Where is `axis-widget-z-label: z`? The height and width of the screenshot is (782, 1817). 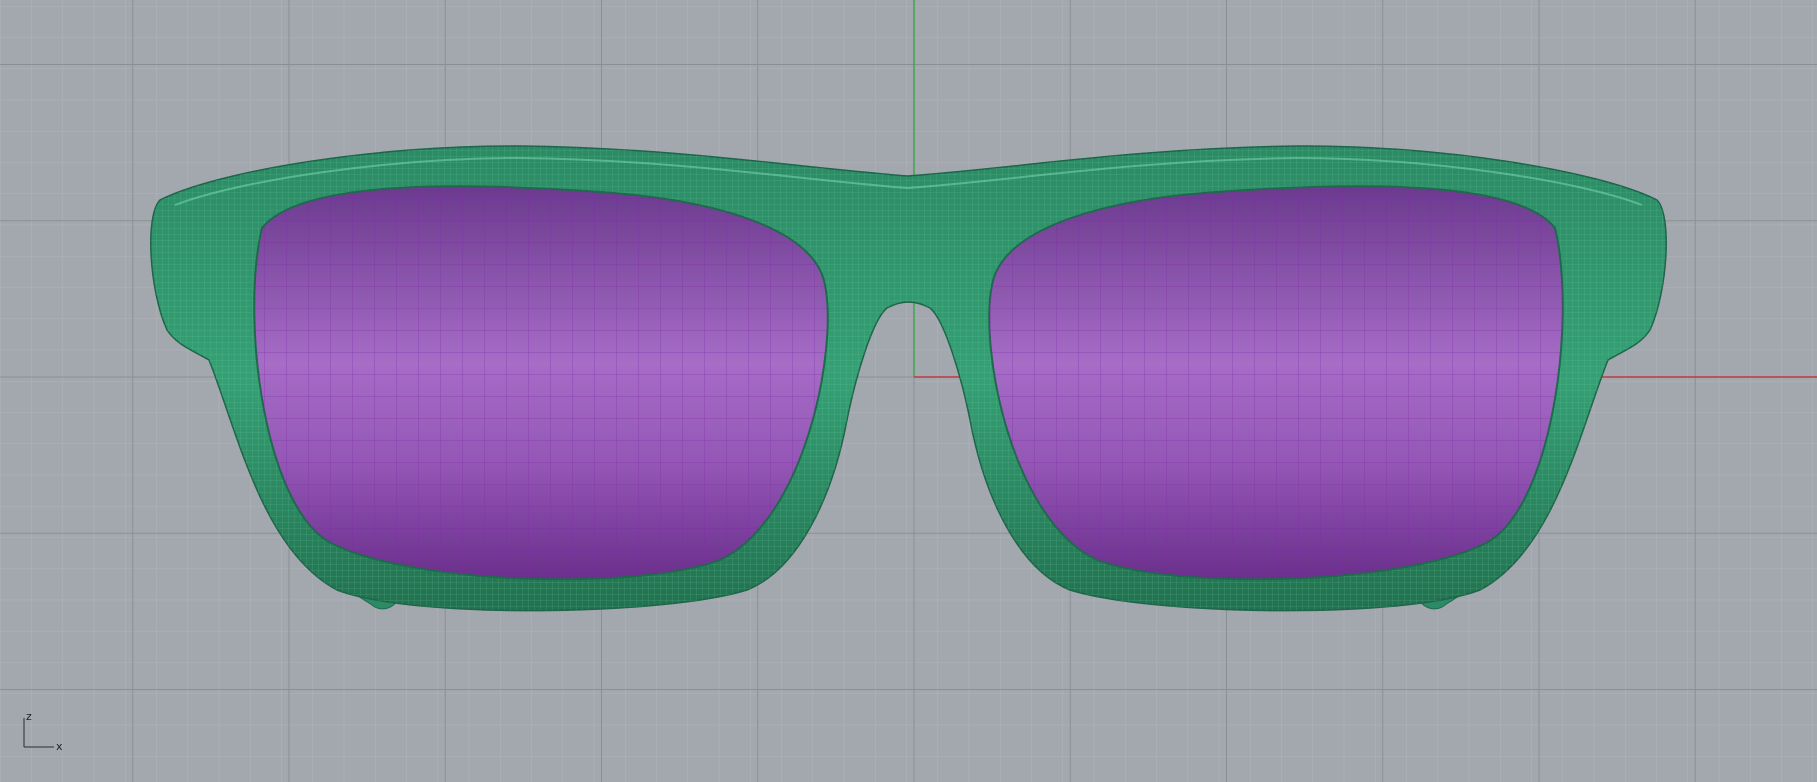 axis-widget-z-label: z is located at coordinates (29, 716).